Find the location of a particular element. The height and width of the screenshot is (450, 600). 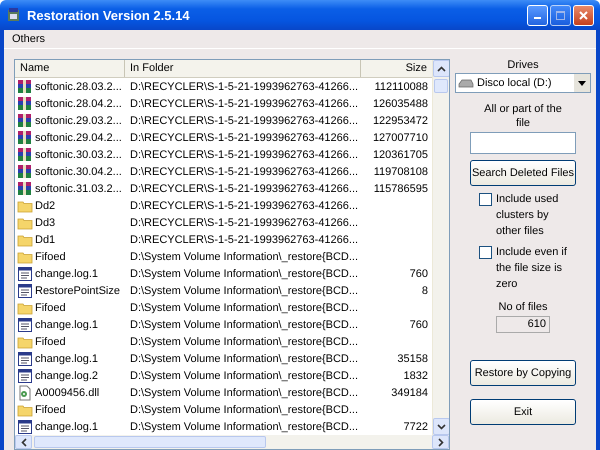

caret-icon is located at coordinates (582, 83).